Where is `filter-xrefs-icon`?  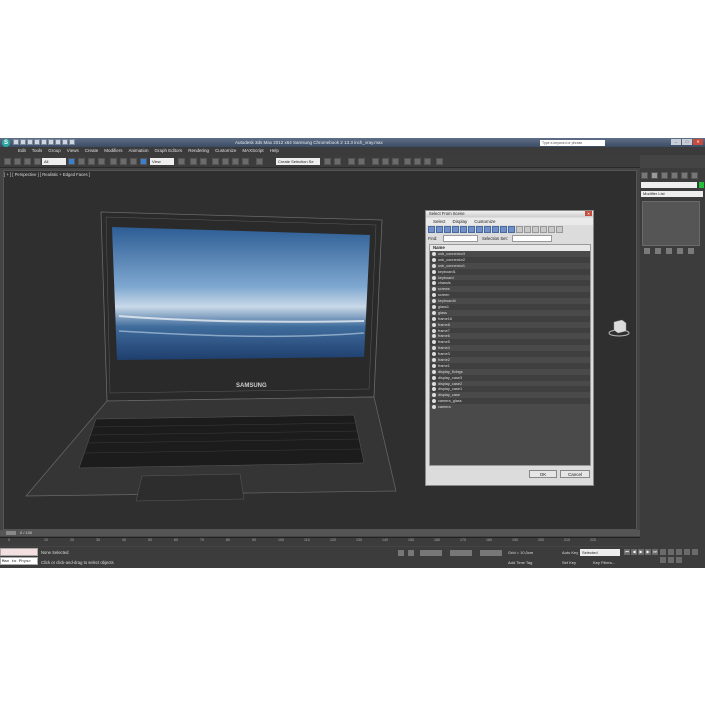 filter-xrefs-icon is located at coordinates (487, 229).